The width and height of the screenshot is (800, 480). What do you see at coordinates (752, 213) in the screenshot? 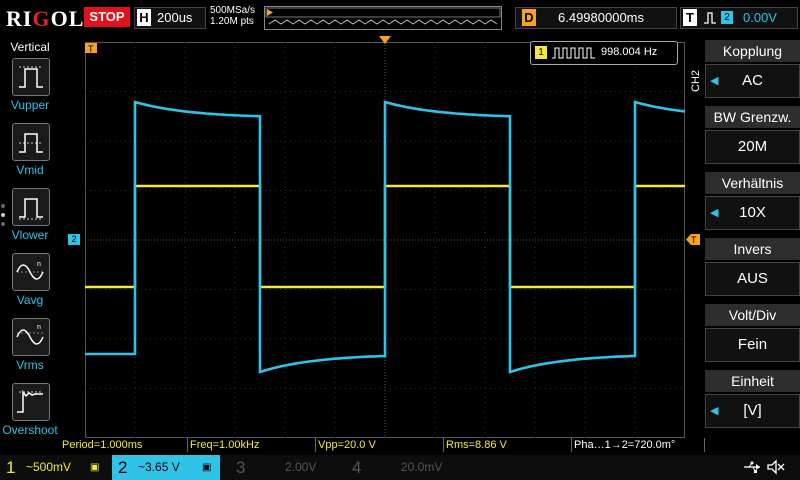
I see `ratio-value: ◀ 10X` at bounding box center [752, 213].